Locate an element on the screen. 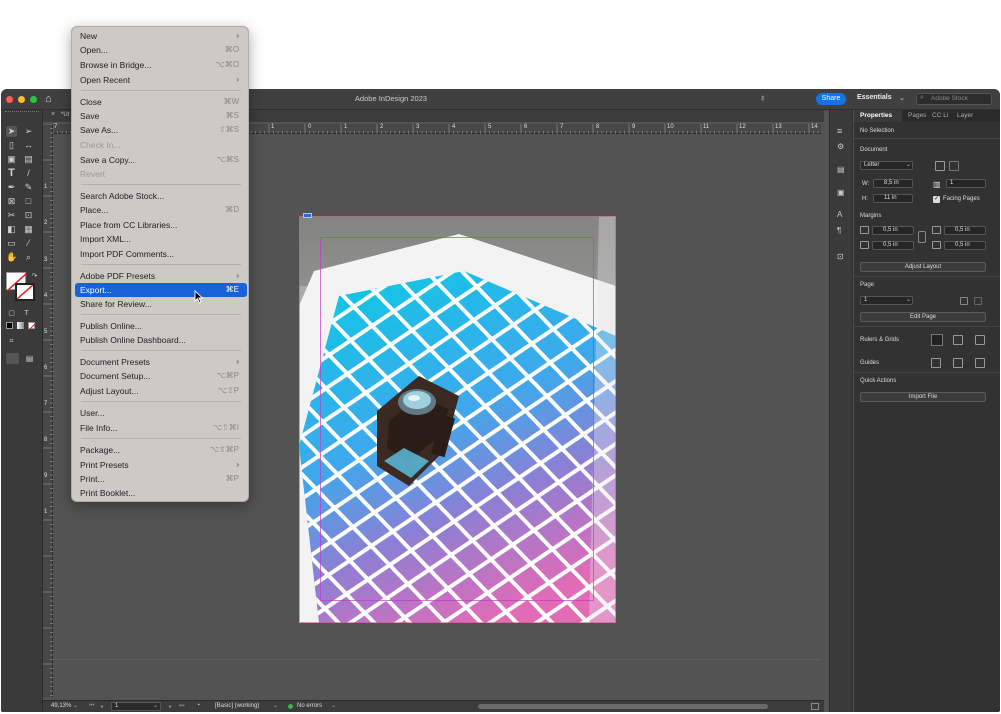 The image size is (1001, 714). menu-item-save: Save ⌘S is located at coordinates (161, 116).